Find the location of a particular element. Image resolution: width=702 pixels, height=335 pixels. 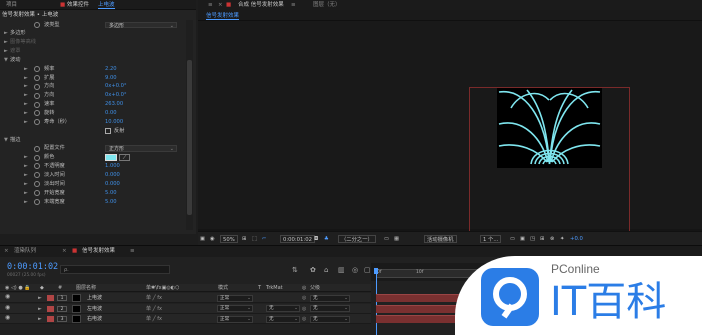

effect-row: 波类型 多边形 ⌄ is located at coordinates (93, 25).